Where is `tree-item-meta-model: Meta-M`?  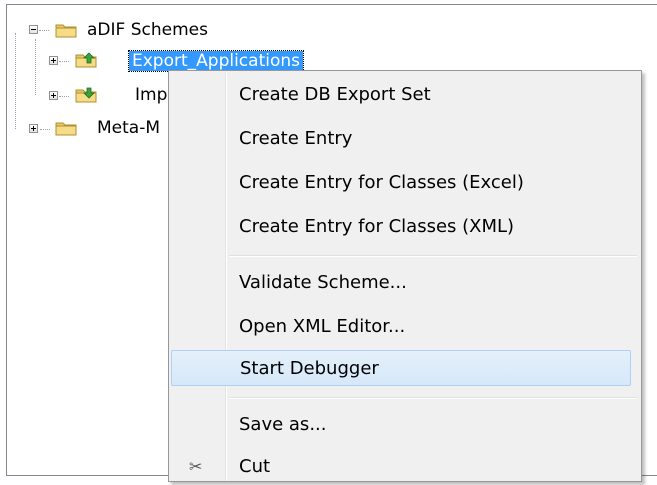
tree-item-meta-model: Meta-M is located at coordinates (128, 128).